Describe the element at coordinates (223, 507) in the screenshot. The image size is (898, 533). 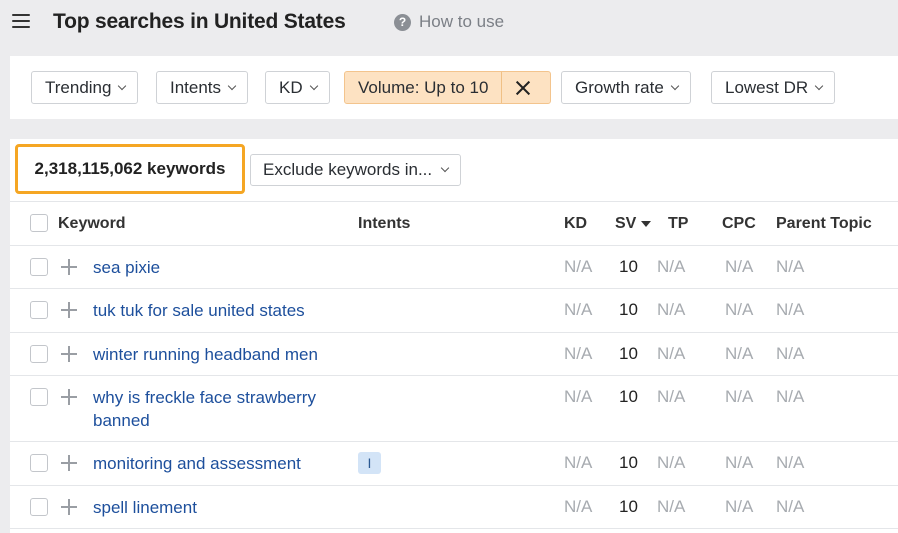
I see `keyword-link: spell linement` at that location.